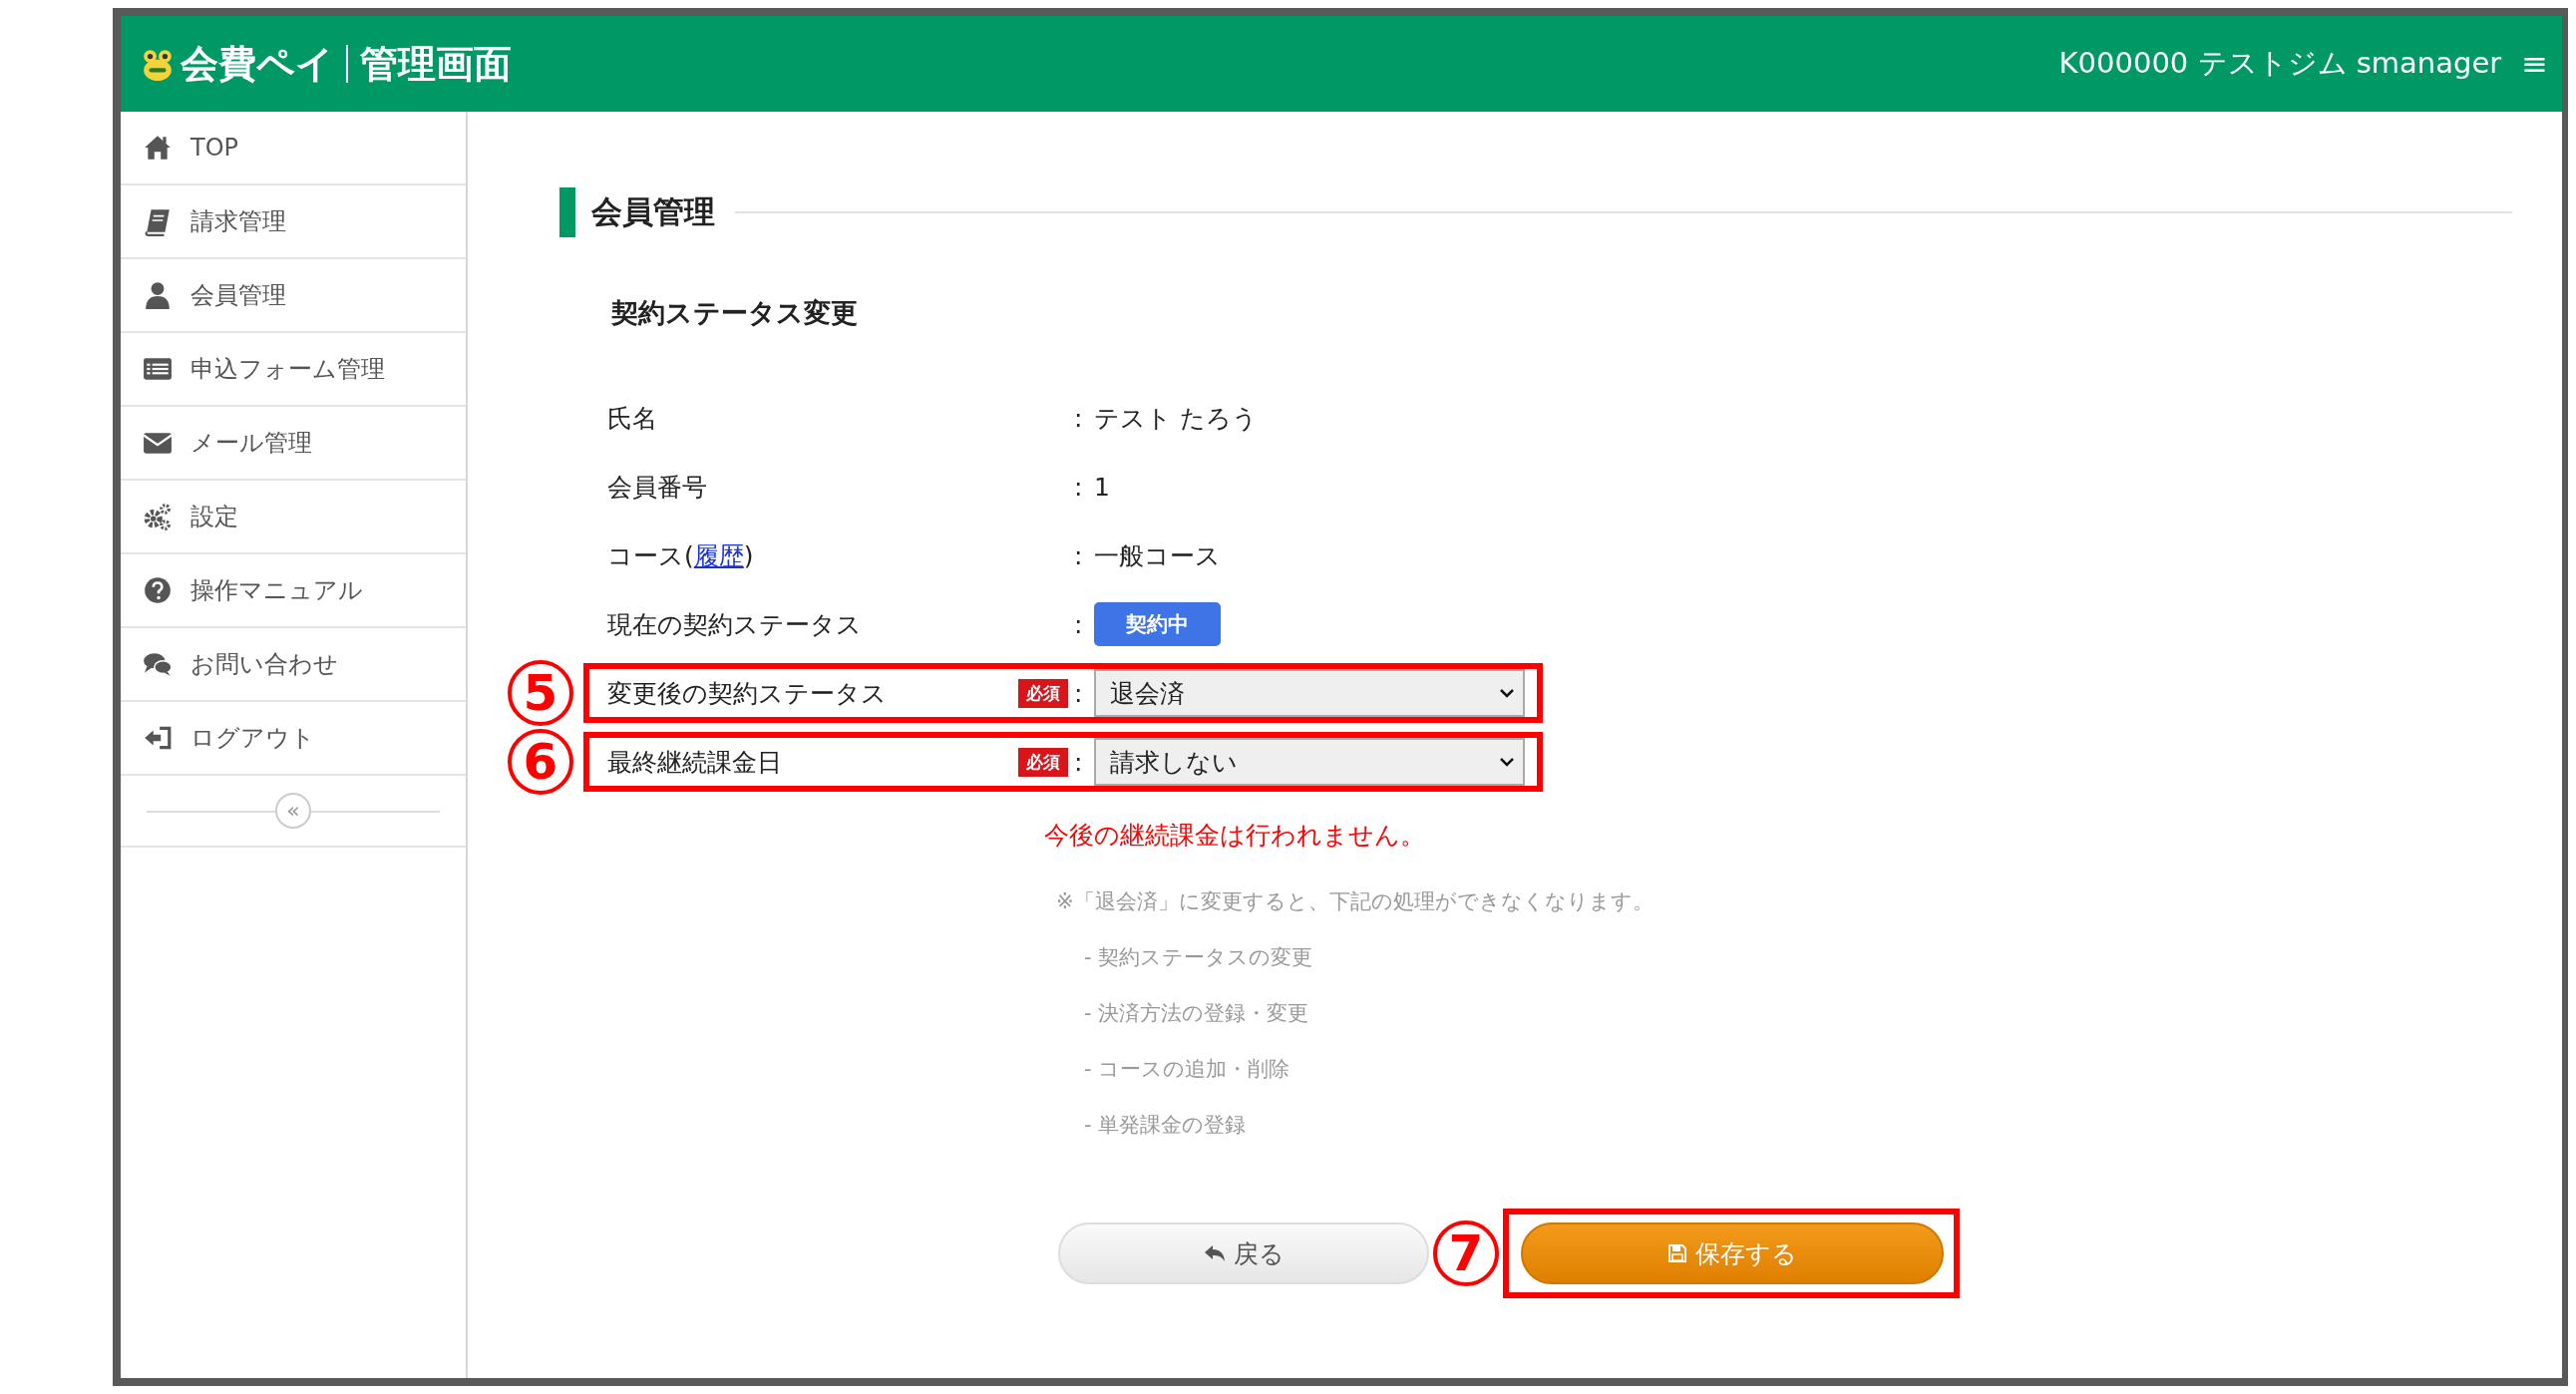 The width and height of the screenshot is (2576, 1394). What do you see at coordinates (1214, 1253) in the screenshot?
I see `reply-arrow-icon` at bounding box center [1214, 1253].